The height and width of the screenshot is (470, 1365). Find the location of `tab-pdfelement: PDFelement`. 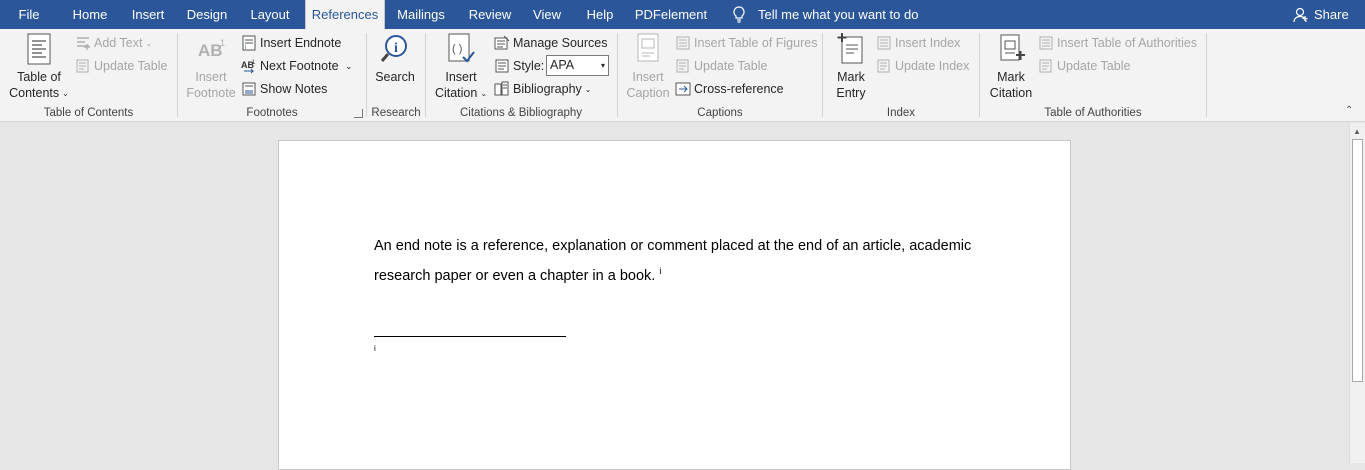

tab-pdfelement: PDFelement is located at coordinates (671, 14).